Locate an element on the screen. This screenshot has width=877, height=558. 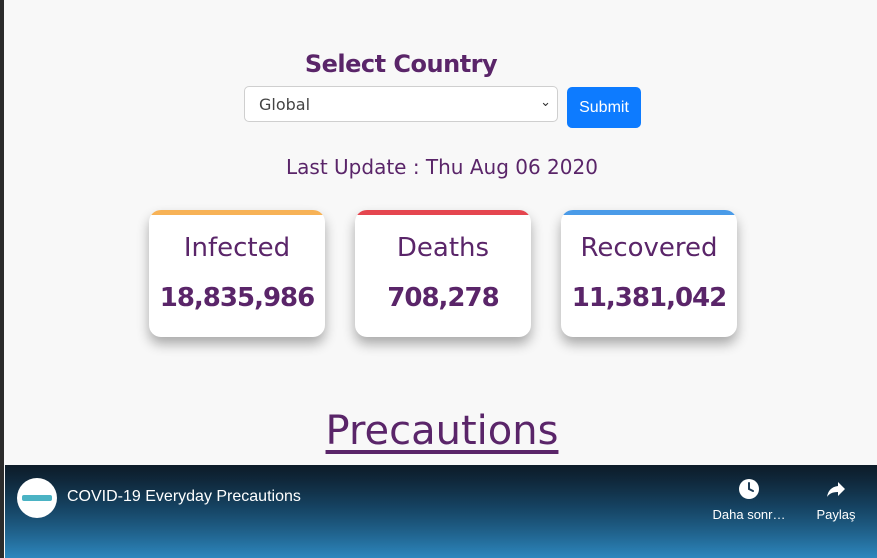
infected-value: 18,835,986 is located at coordinates (237, 298).